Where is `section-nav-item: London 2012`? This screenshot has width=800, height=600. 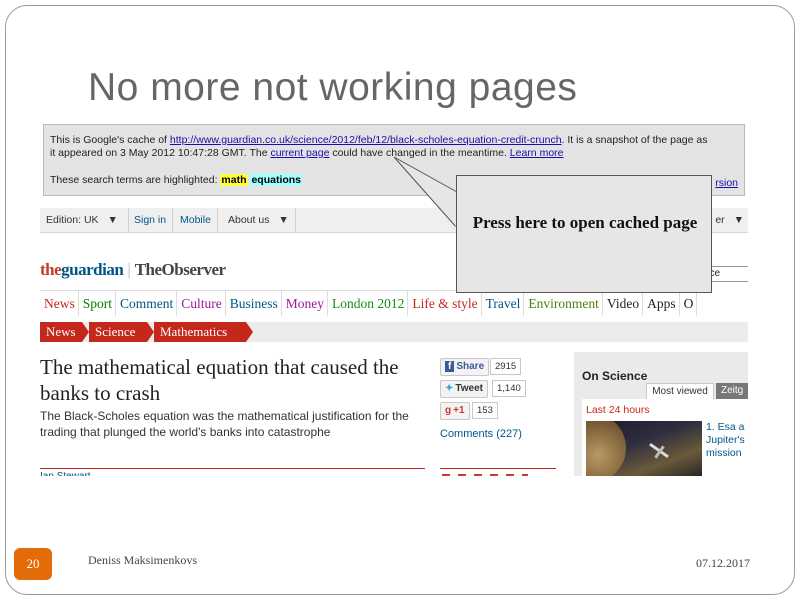 section-nav-item: London 2012 is located at coordinates (368, 303).